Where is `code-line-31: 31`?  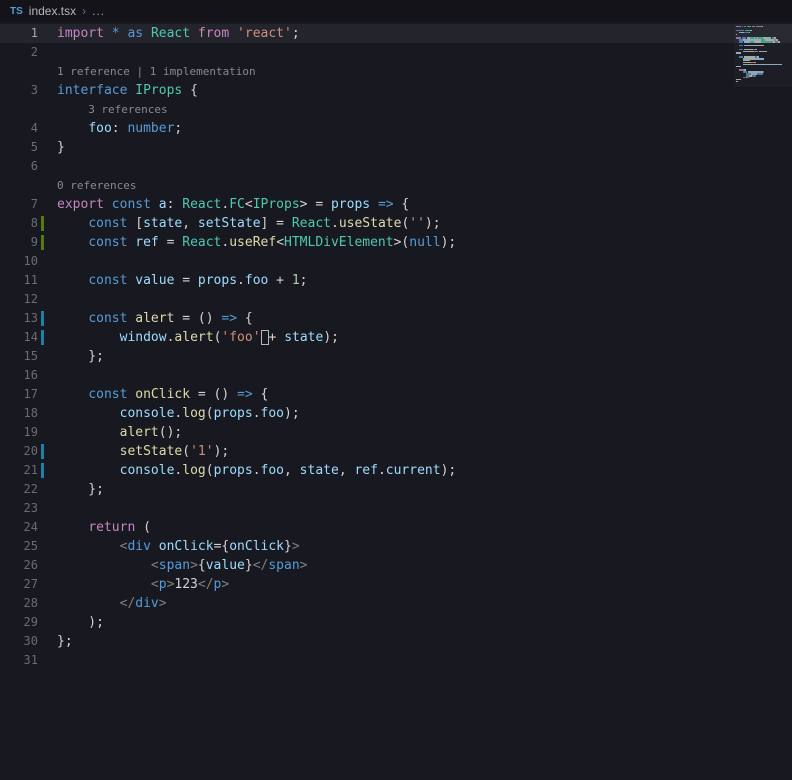 code-line-31: 31 is located at coordinates (396, 660).